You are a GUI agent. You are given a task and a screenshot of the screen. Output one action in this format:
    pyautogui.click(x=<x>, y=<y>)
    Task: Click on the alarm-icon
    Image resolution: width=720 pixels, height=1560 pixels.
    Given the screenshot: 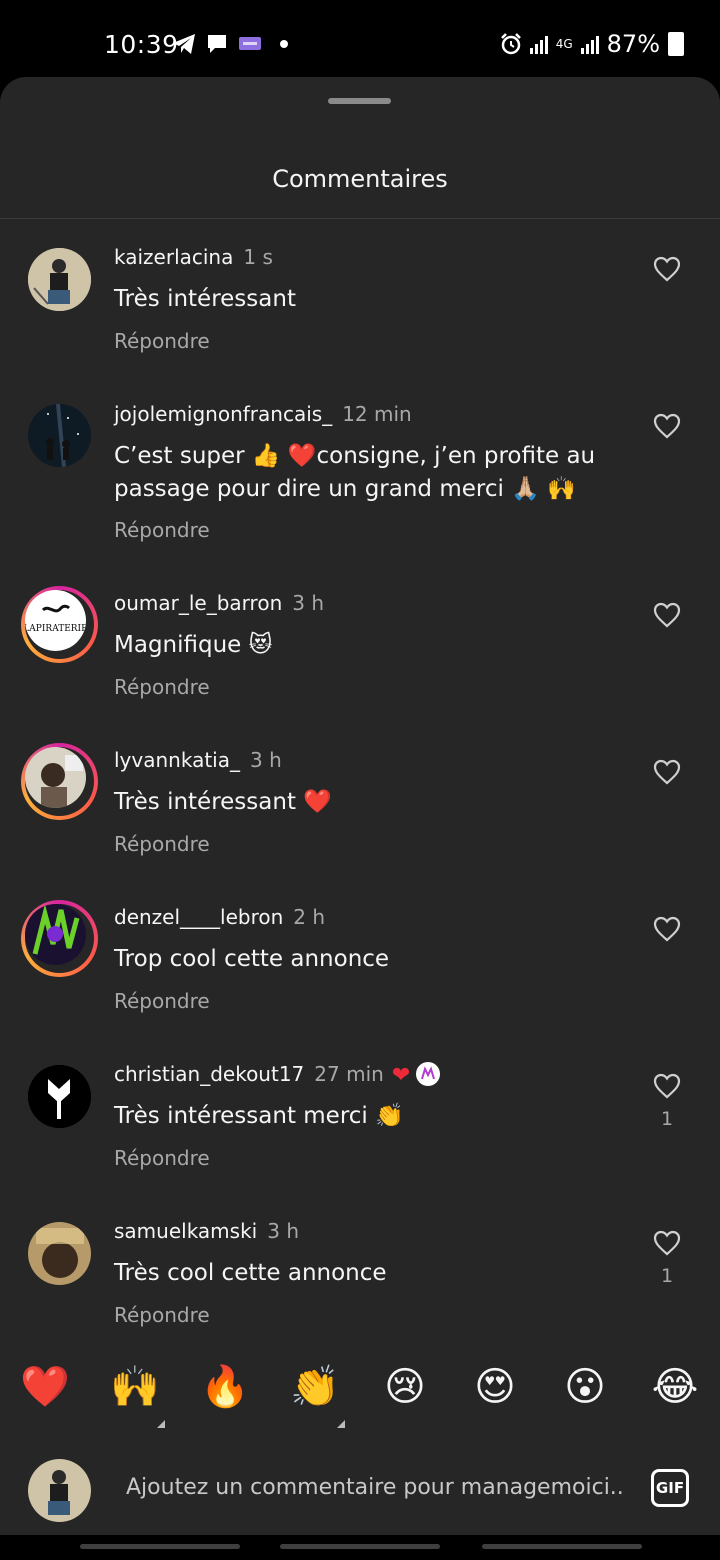 What is the action you would take?
    pyautogui.click(x=510, y=44)
    